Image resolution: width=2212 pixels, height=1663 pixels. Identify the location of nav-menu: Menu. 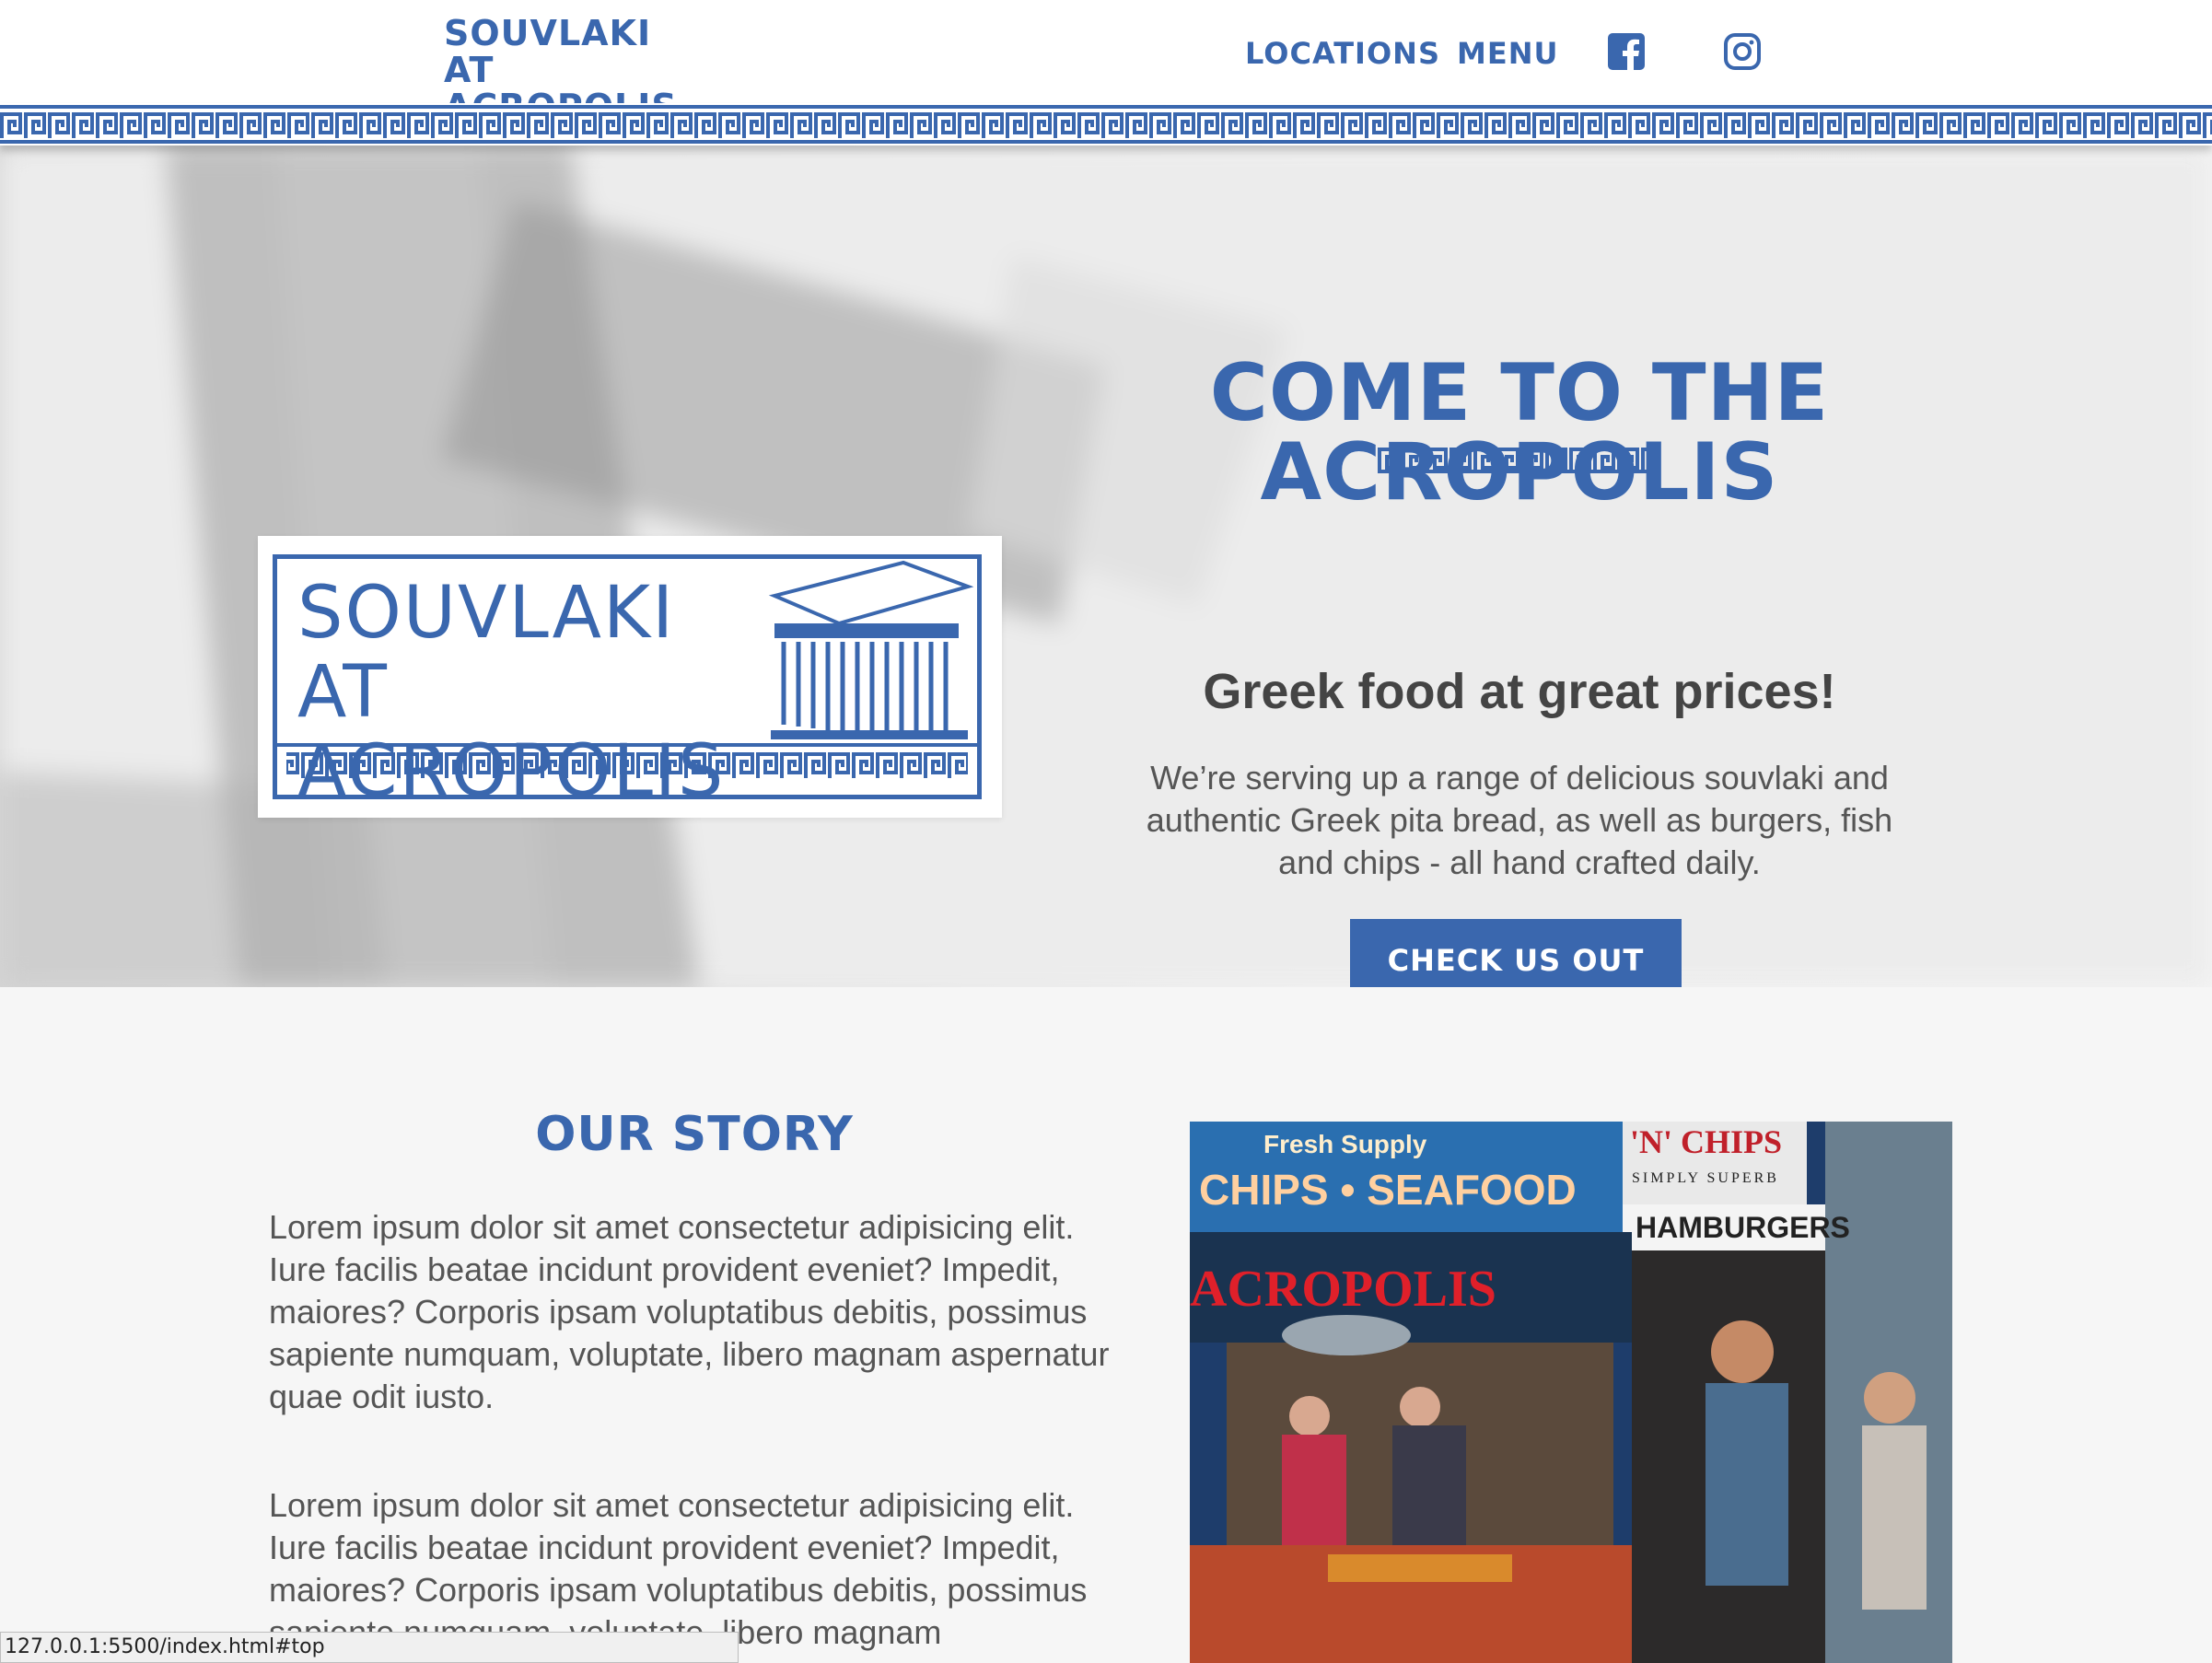
(1507, 54).